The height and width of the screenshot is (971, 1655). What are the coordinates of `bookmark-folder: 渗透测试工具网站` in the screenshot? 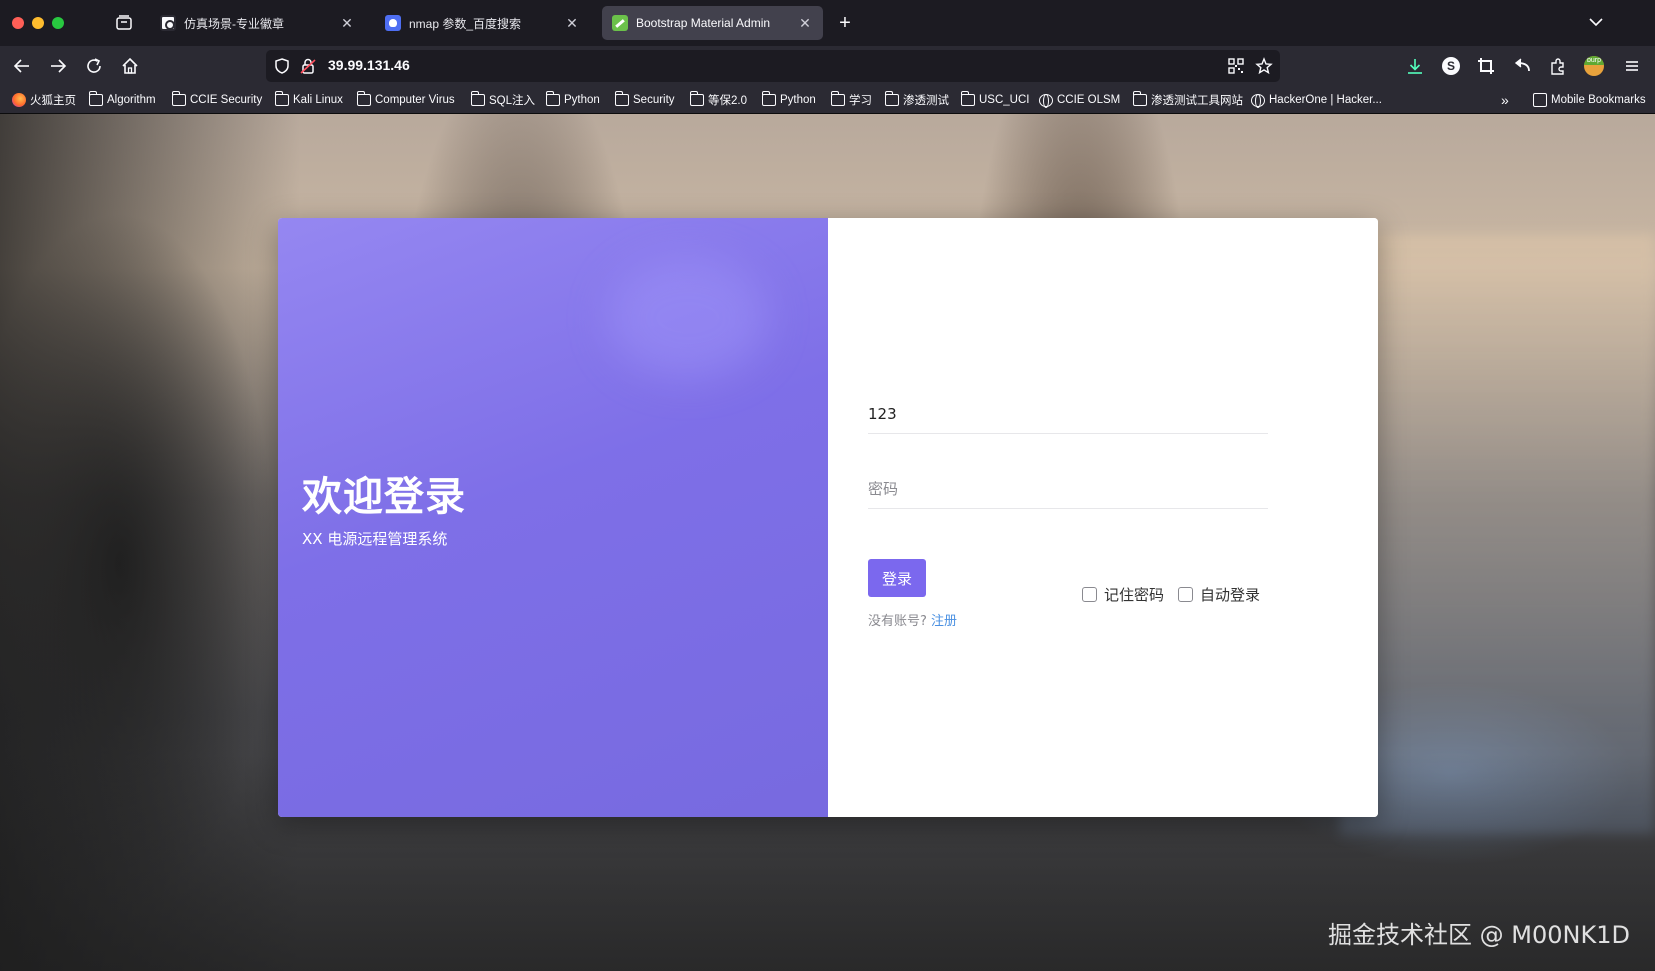 It's located at (1187, 100).